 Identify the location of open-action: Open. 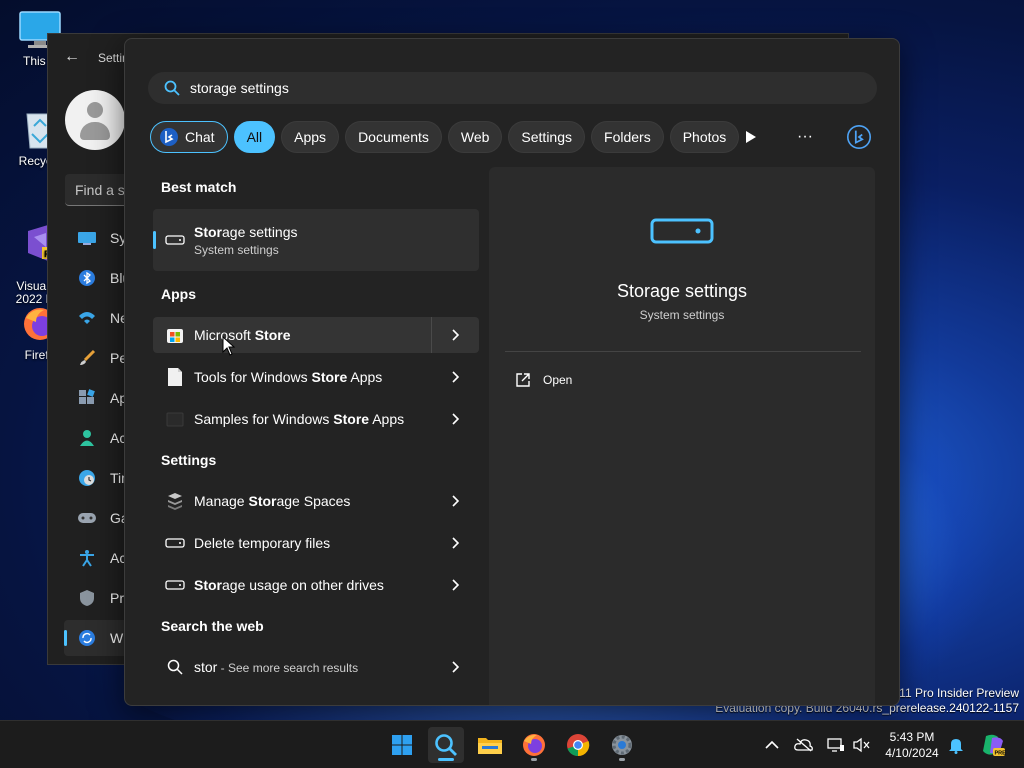
(543, 380).